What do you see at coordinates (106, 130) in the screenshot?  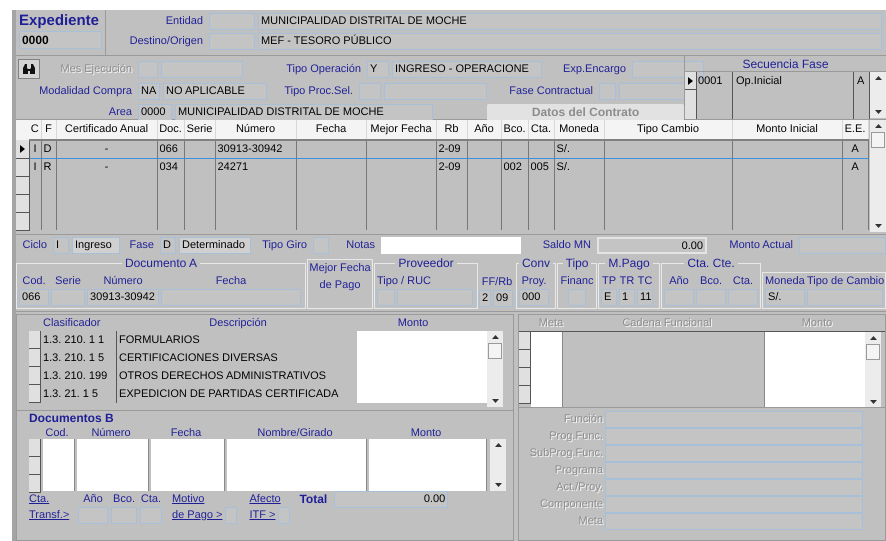 I see `column-header: Certificado Anual` at bounding box center [106, 130].